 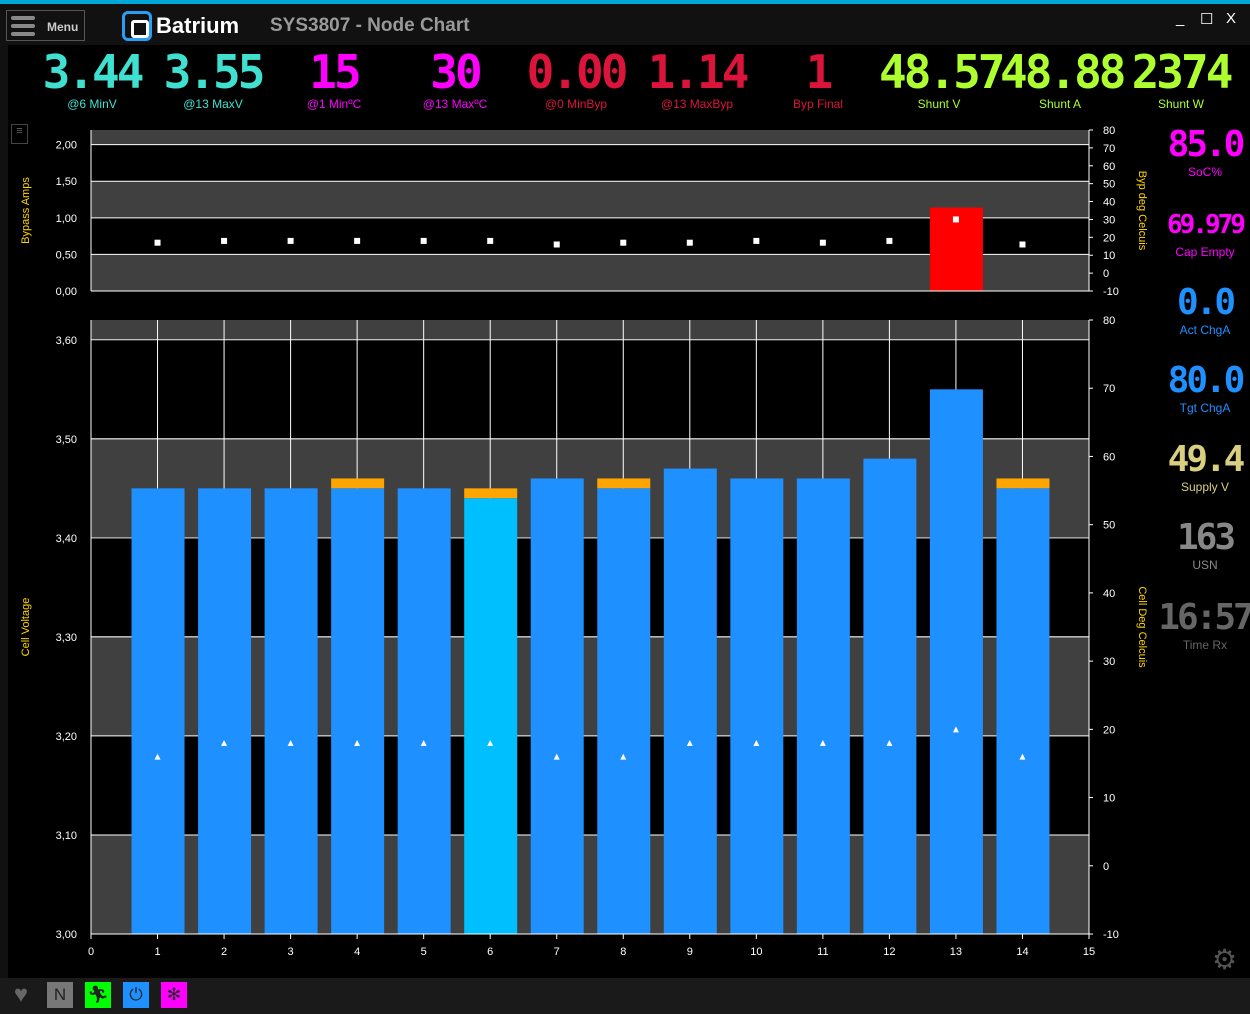 I want to click on x-tick-label: 2, so click(x=224, y=952).